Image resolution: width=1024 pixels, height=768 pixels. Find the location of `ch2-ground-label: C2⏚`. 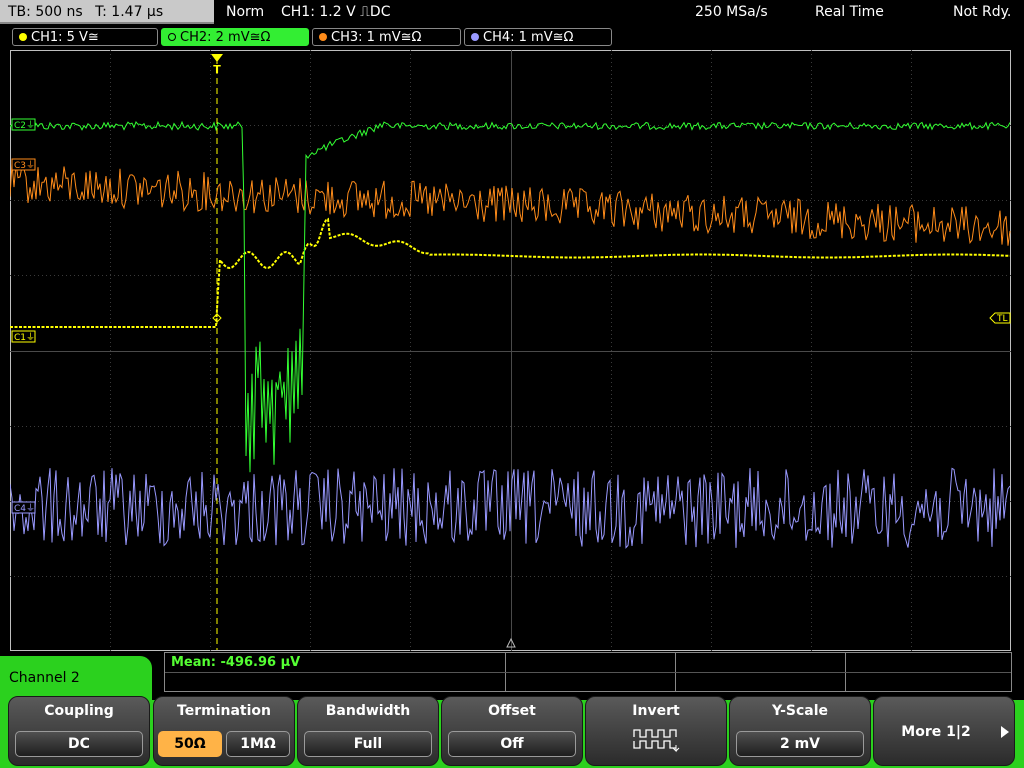

ch2-ground-label: C2⏚ is located at coordinates (24, 125).